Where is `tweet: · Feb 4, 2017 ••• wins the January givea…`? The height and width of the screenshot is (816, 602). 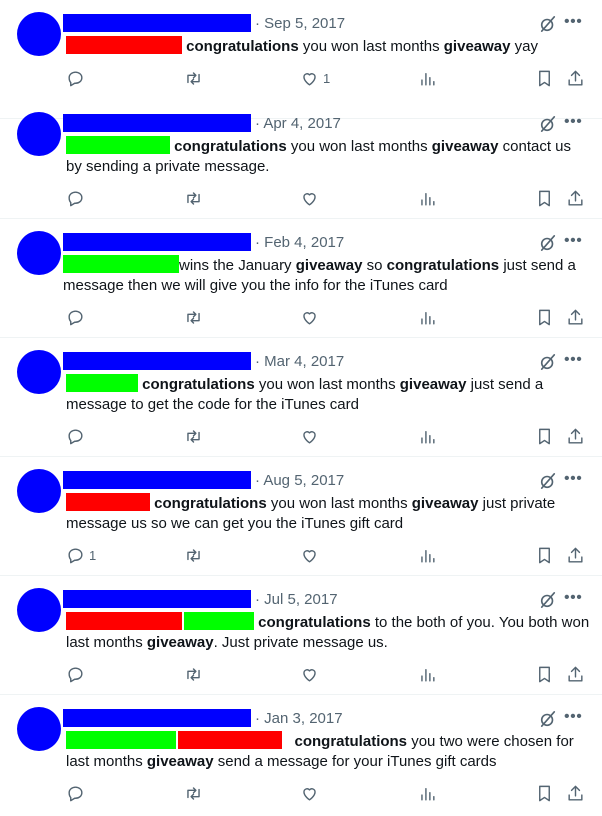 tweet: · Feb 4, 2017 ••• wins the January givea… is located at coordinates (301, 278).